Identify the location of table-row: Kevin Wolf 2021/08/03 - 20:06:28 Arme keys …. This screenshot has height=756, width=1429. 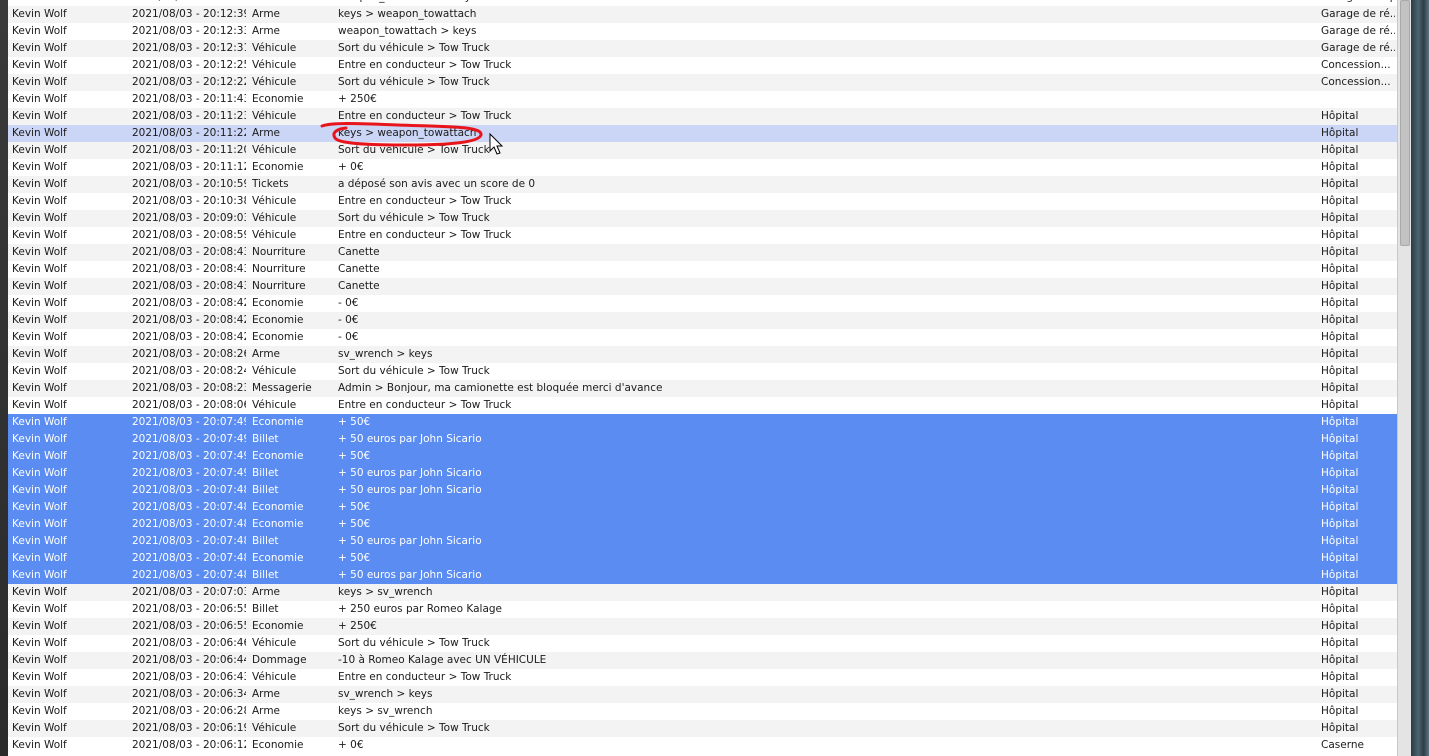
(702, 711).